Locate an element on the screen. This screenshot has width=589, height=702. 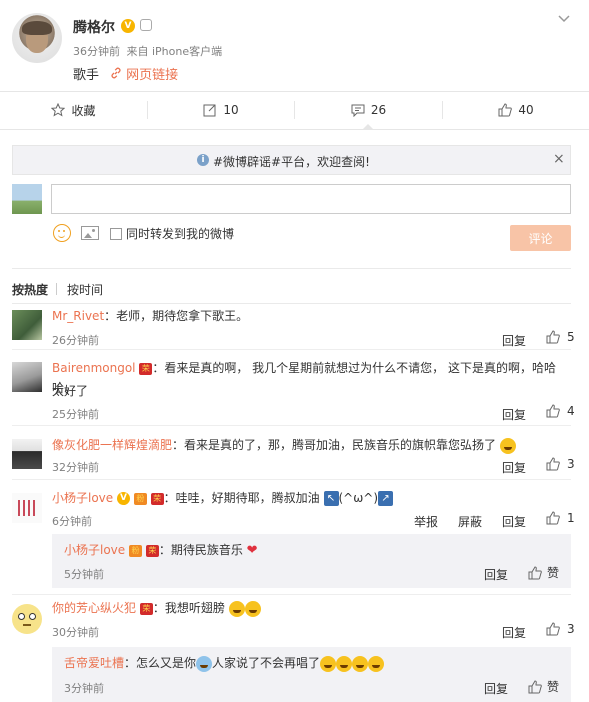
block-button: 屏蔽 is located at coordinates (470, 521).